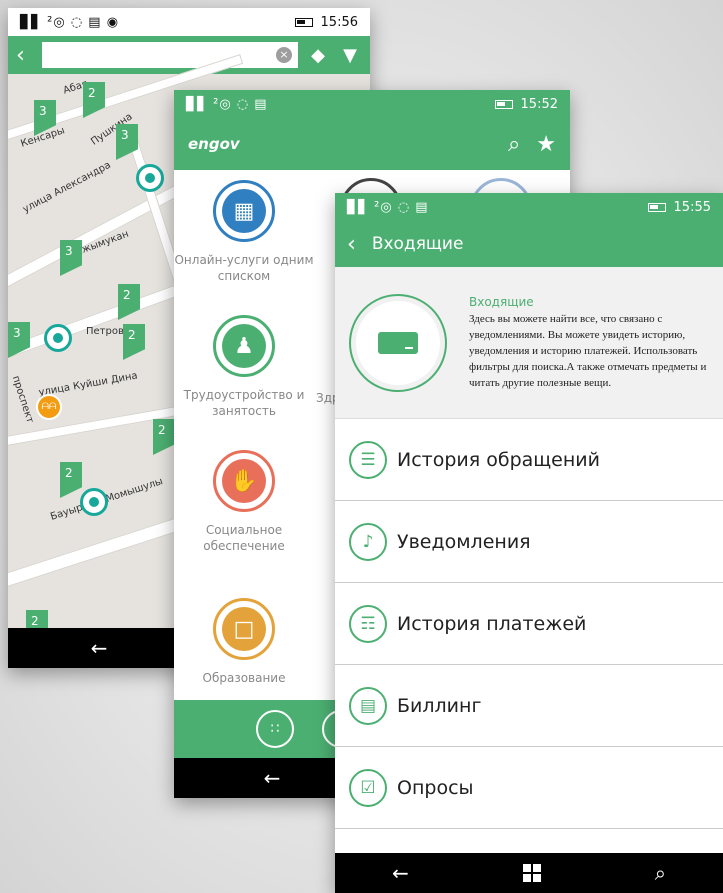  What do you see at coordinates (49, 407) in the screenshot?
I see `service-center-pin-icon: ᗩᗩ` at bounding box center [49, 407].